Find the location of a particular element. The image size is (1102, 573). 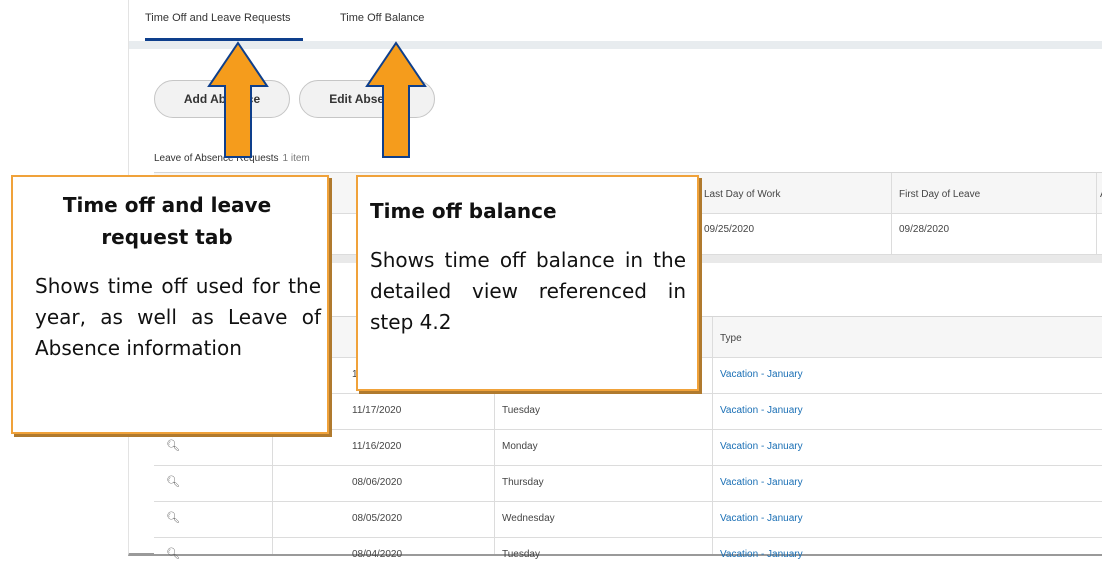

last-day-of-work-value: 09/25/2020 is located at coordinates (729, 229).